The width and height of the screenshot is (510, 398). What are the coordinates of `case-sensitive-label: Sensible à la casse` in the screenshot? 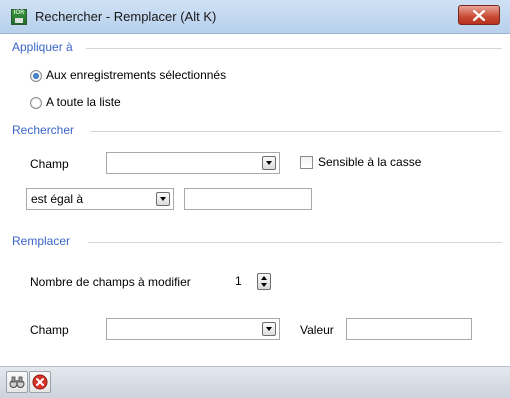 It's located at (370, 162).